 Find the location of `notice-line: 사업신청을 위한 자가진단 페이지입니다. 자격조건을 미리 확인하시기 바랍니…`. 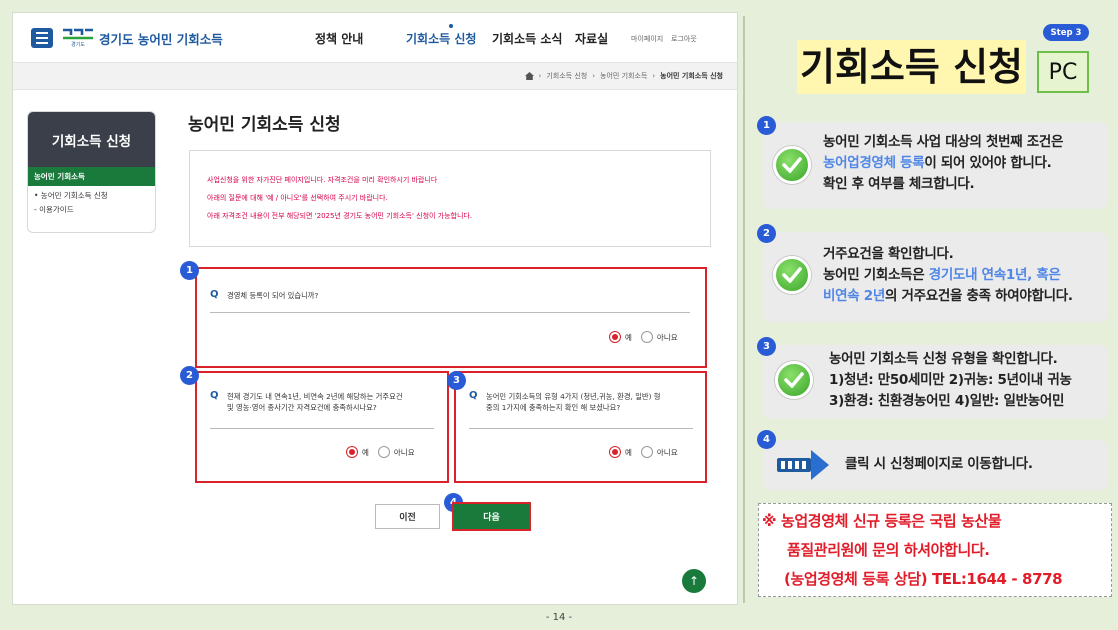

notice-line: 사업신청을 위한 자가진단 페이지입니다. 자격조건을 미리 확인하시기 바랍니… is located at coordinates (322, 180).